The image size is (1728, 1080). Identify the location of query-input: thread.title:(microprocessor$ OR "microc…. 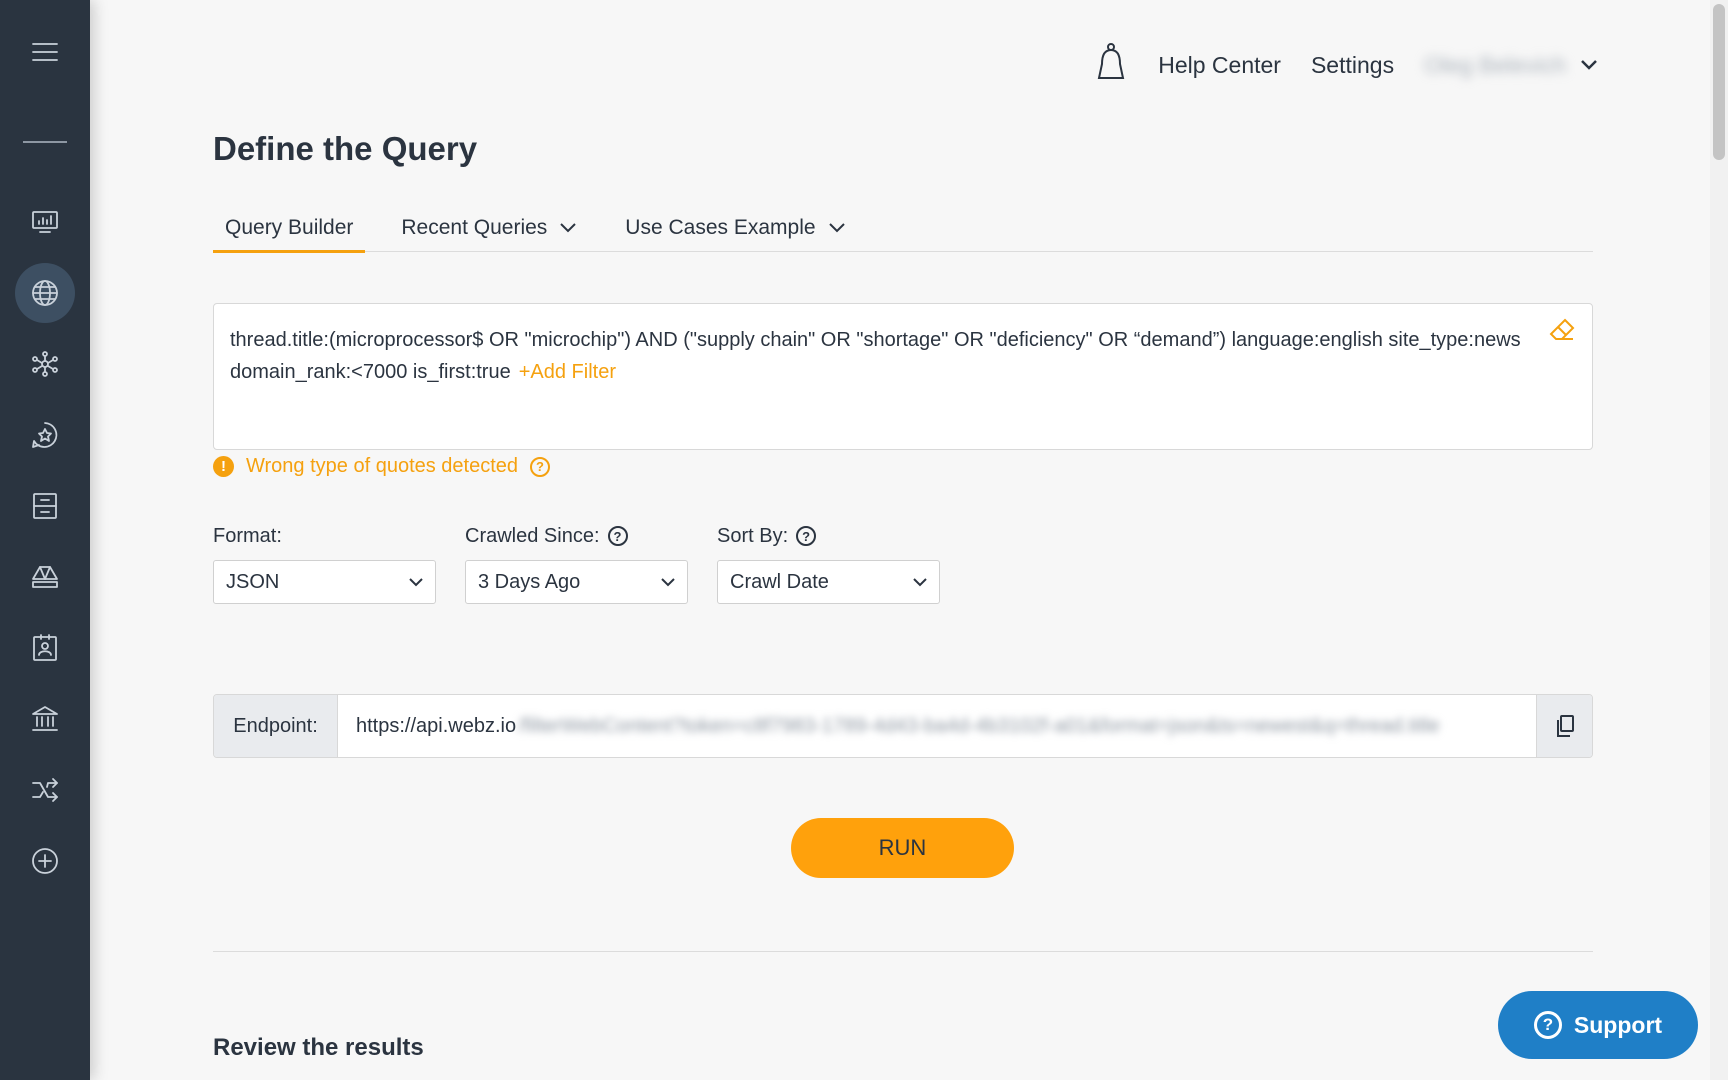
(903, 376).